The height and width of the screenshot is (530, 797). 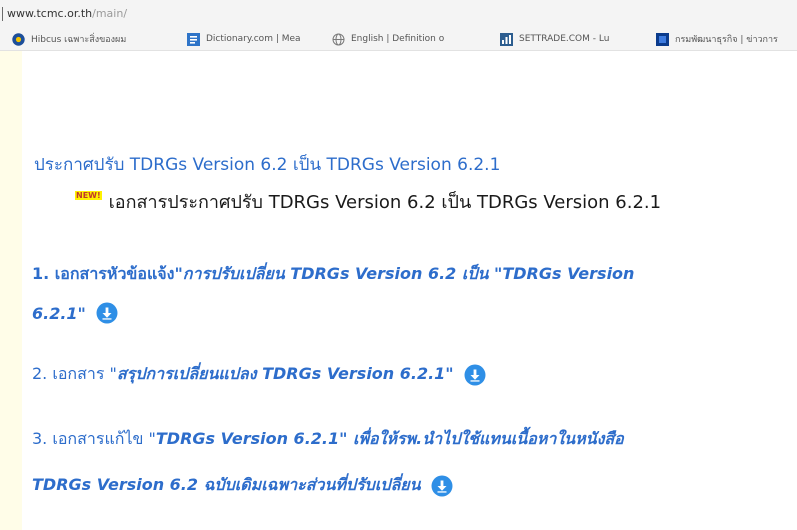 I want to click on bookmark-label: กรมพัฒนาธุรกิจ | ข่าวการ, so click(x=726, y=40).